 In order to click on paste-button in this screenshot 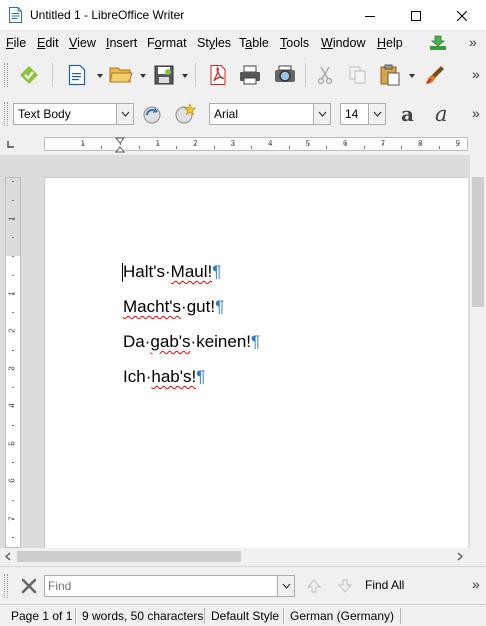, I will do `click(390, 75)`.